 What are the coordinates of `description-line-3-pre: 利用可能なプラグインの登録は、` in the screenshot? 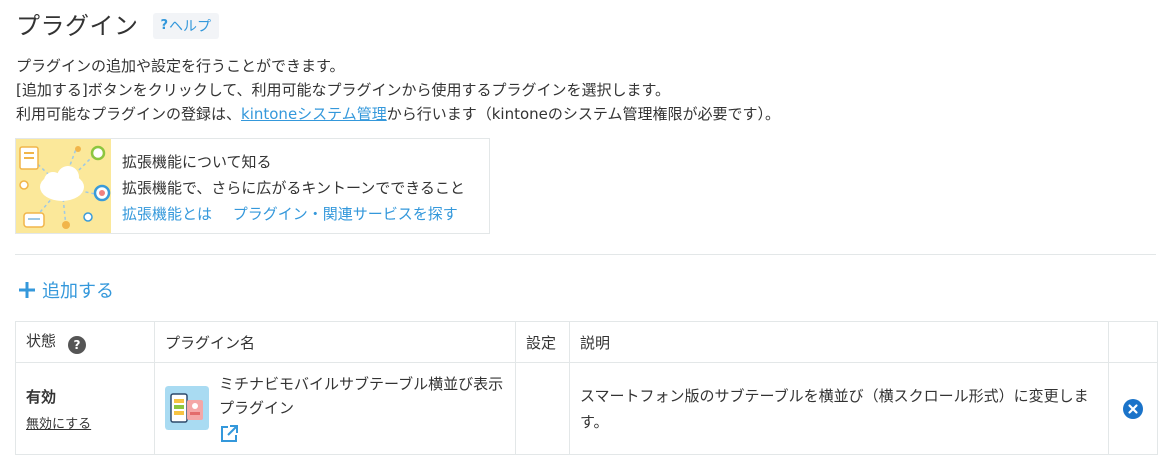 It's located at (129, 114).